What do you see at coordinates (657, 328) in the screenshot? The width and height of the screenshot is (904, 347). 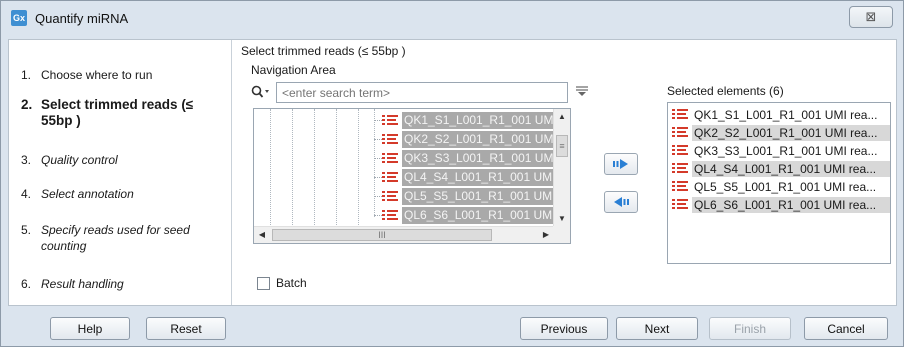 I see `next-button: Next` at bounding box center [657, 328].